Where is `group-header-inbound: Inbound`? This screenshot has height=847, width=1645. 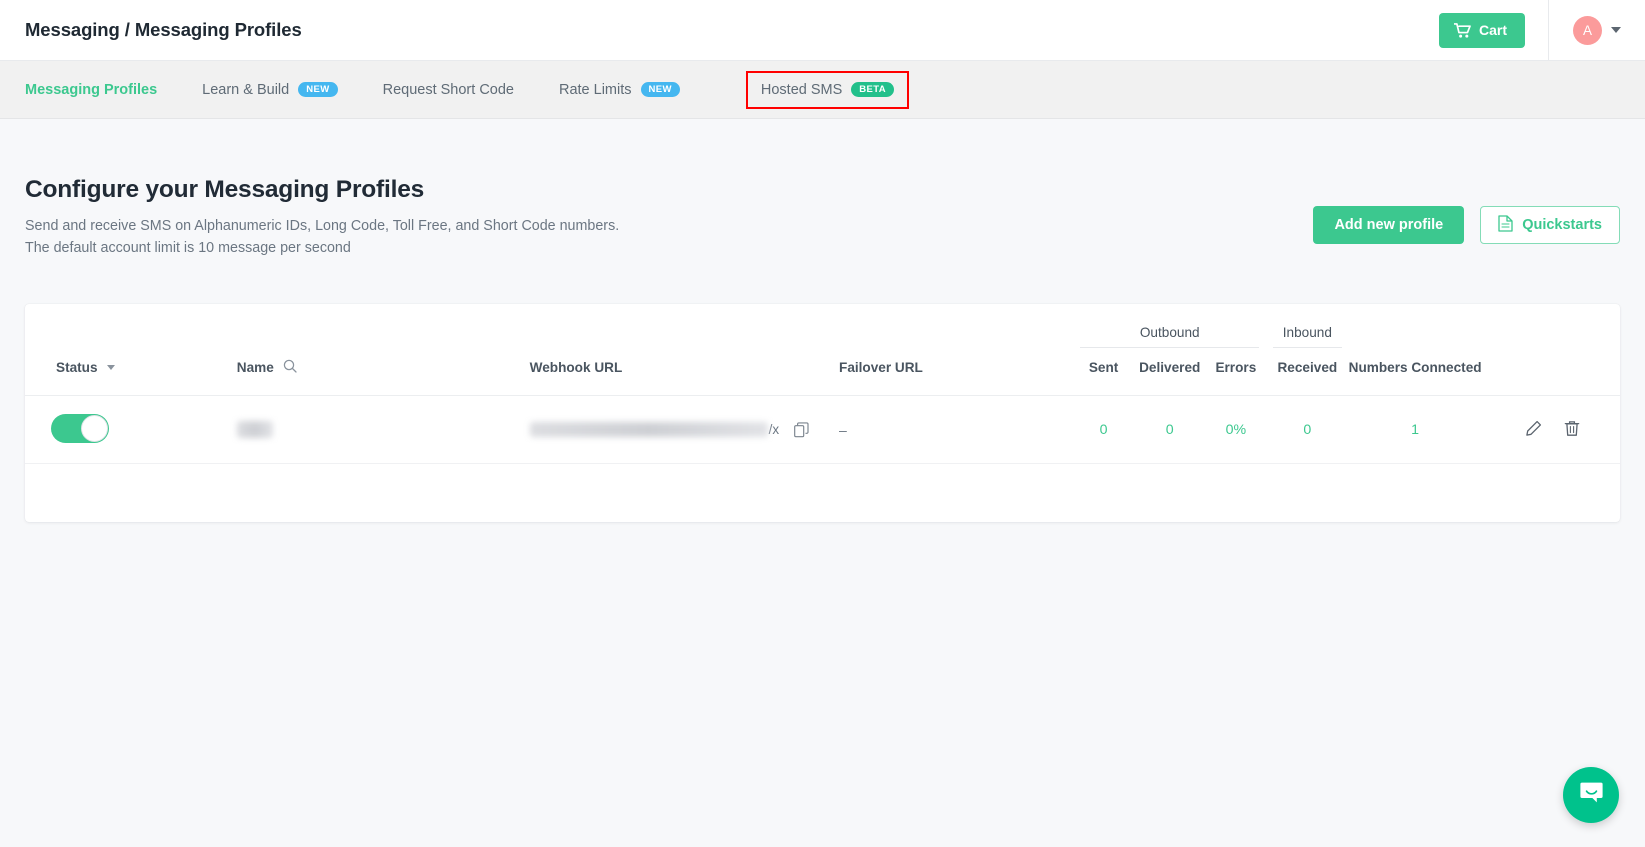 group-header-inbound: Inbound is located at coordinates (1307, 326).